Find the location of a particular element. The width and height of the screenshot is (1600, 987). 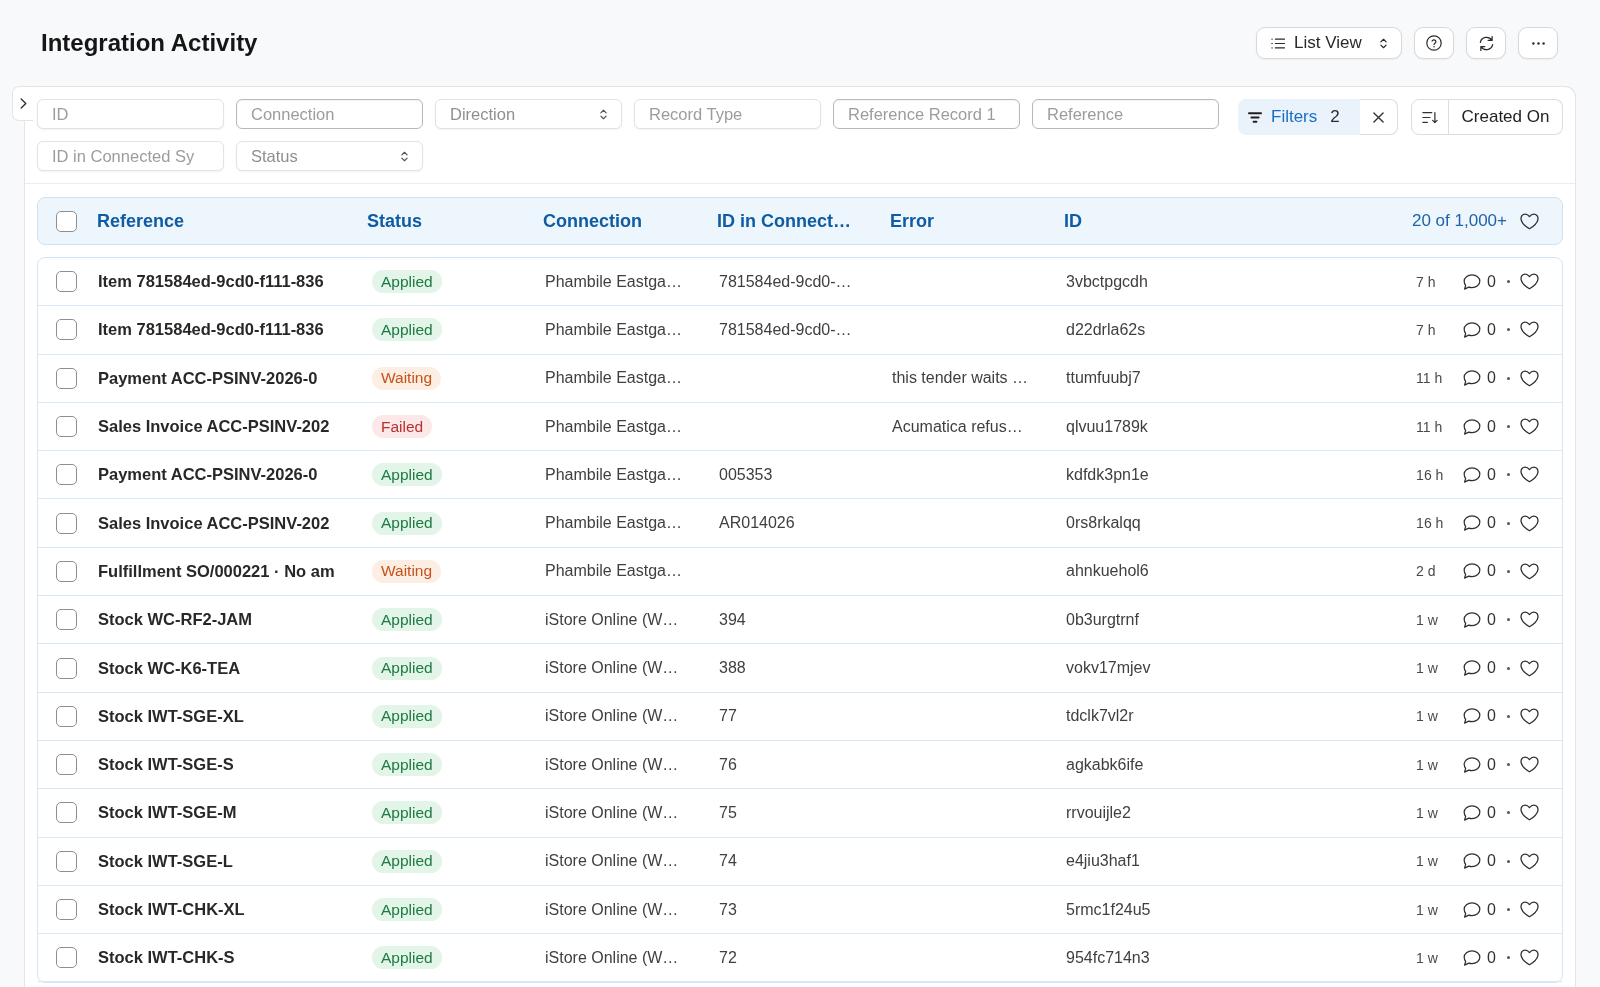

id-cell-text: 954fc714n3 is located at coordinates (1108, 957).